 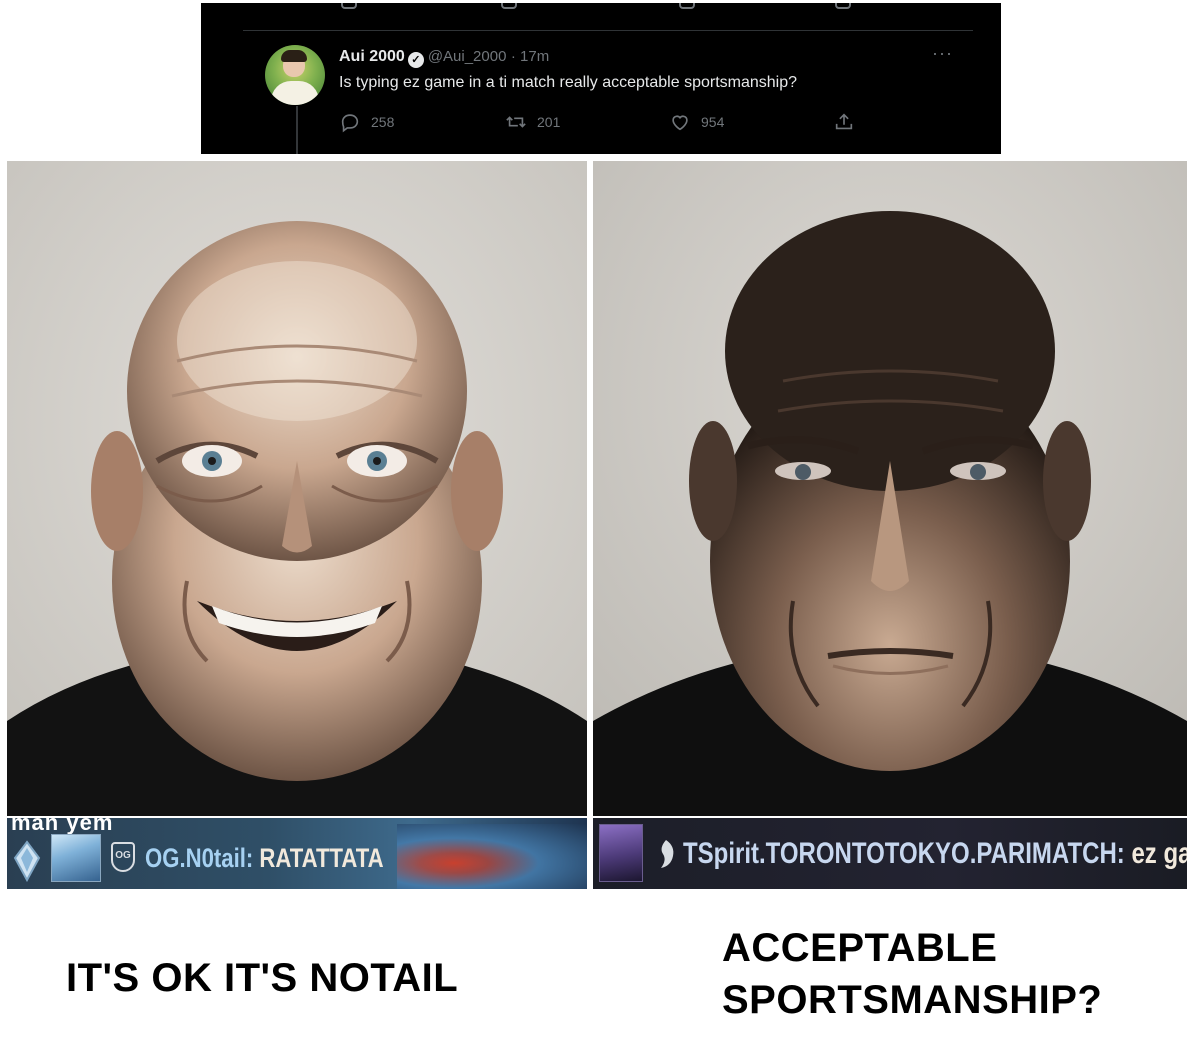 I want to click on retweet-icon, so click(x=516, y=122).